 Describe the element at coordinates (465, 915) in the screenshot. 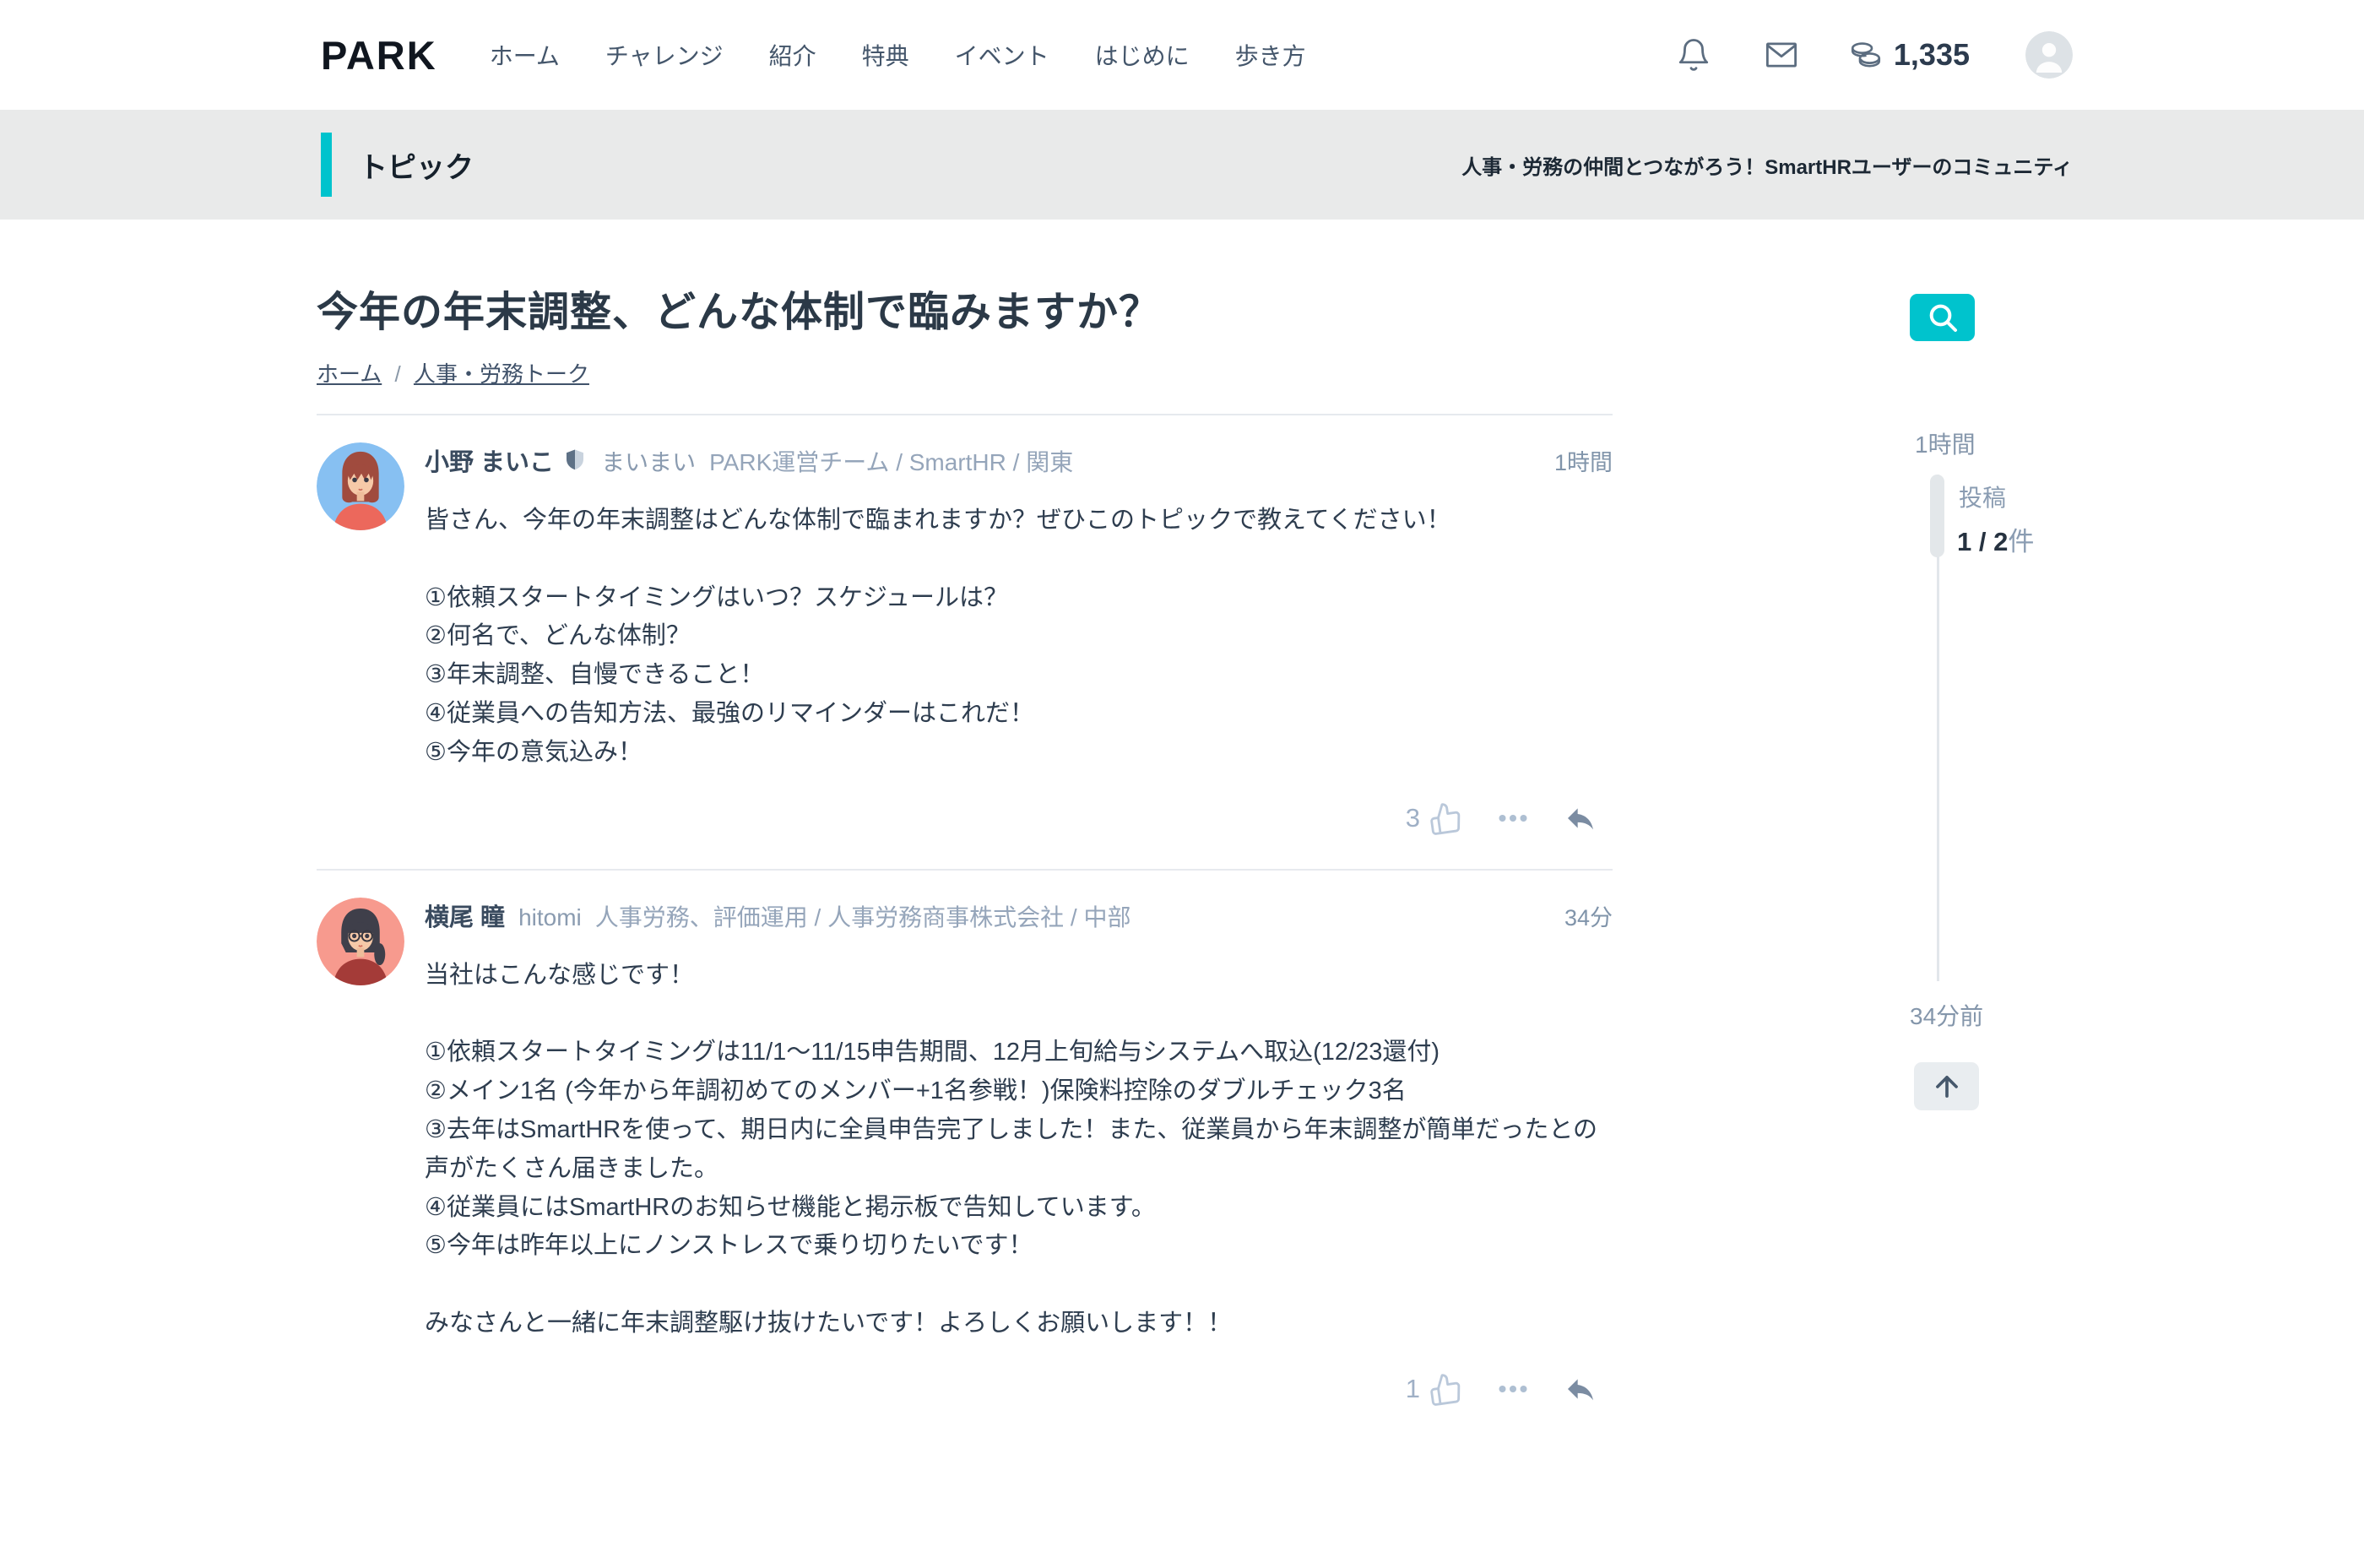

I see `author-name: 横尾 瞳` at that location.